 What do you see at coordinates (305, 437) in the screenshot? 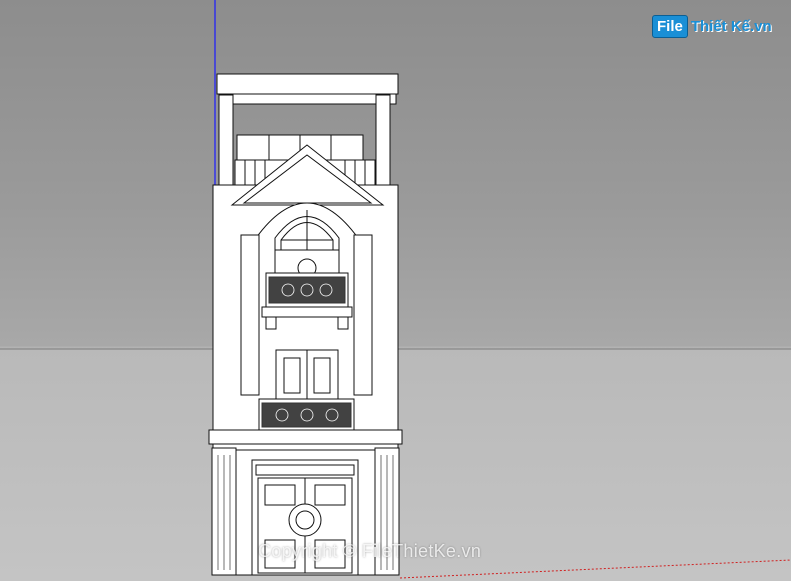
I see `ground-floor-band` at bounding box center [305, 437].